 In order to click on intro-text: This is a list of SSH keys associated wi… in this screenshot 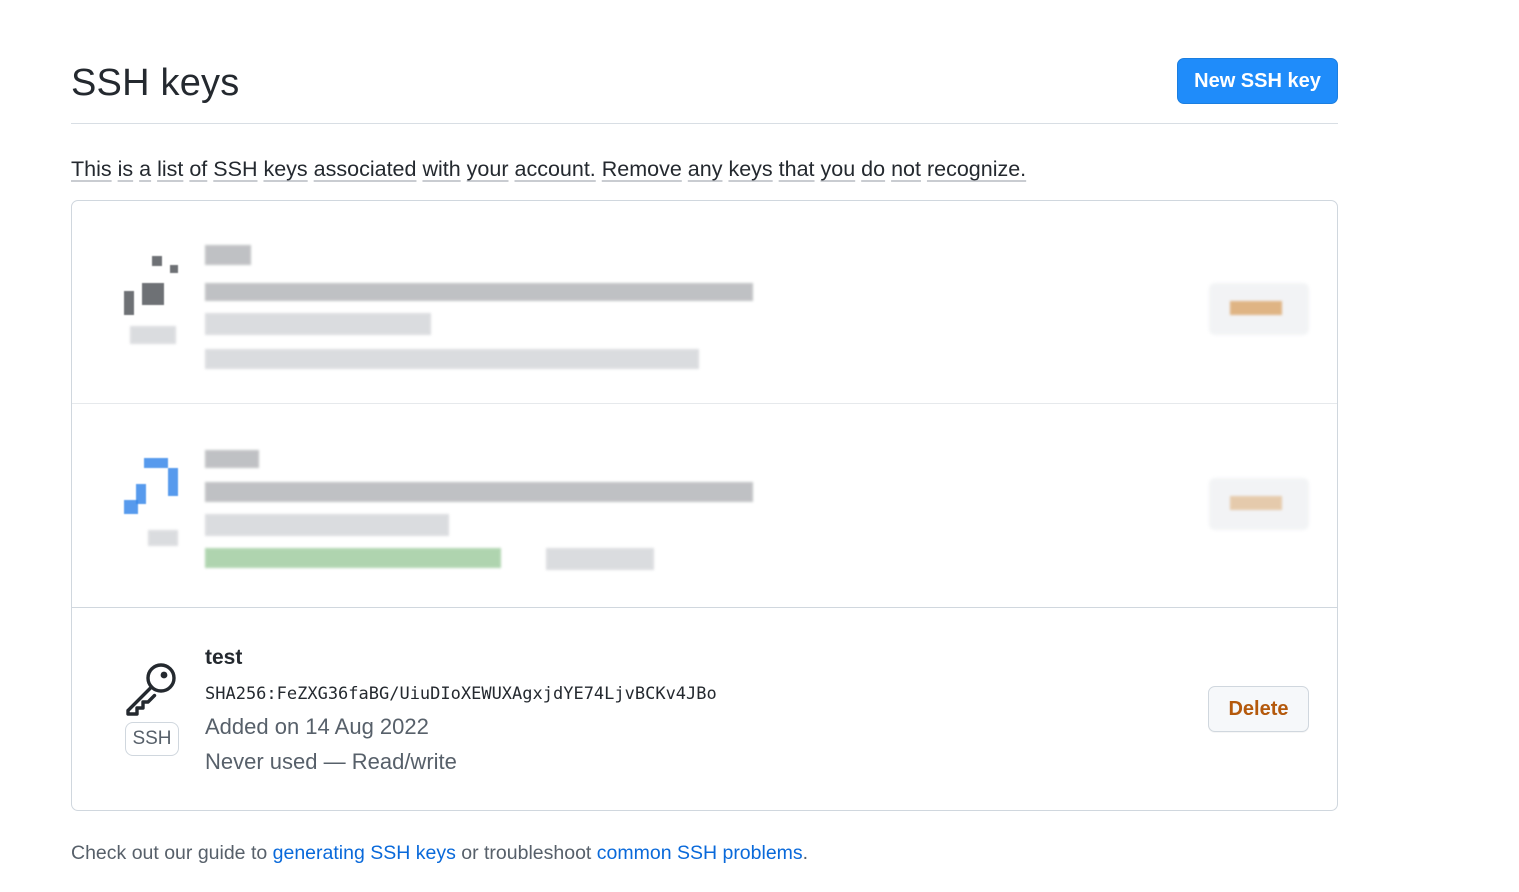, I will do `click(549, 169)`.